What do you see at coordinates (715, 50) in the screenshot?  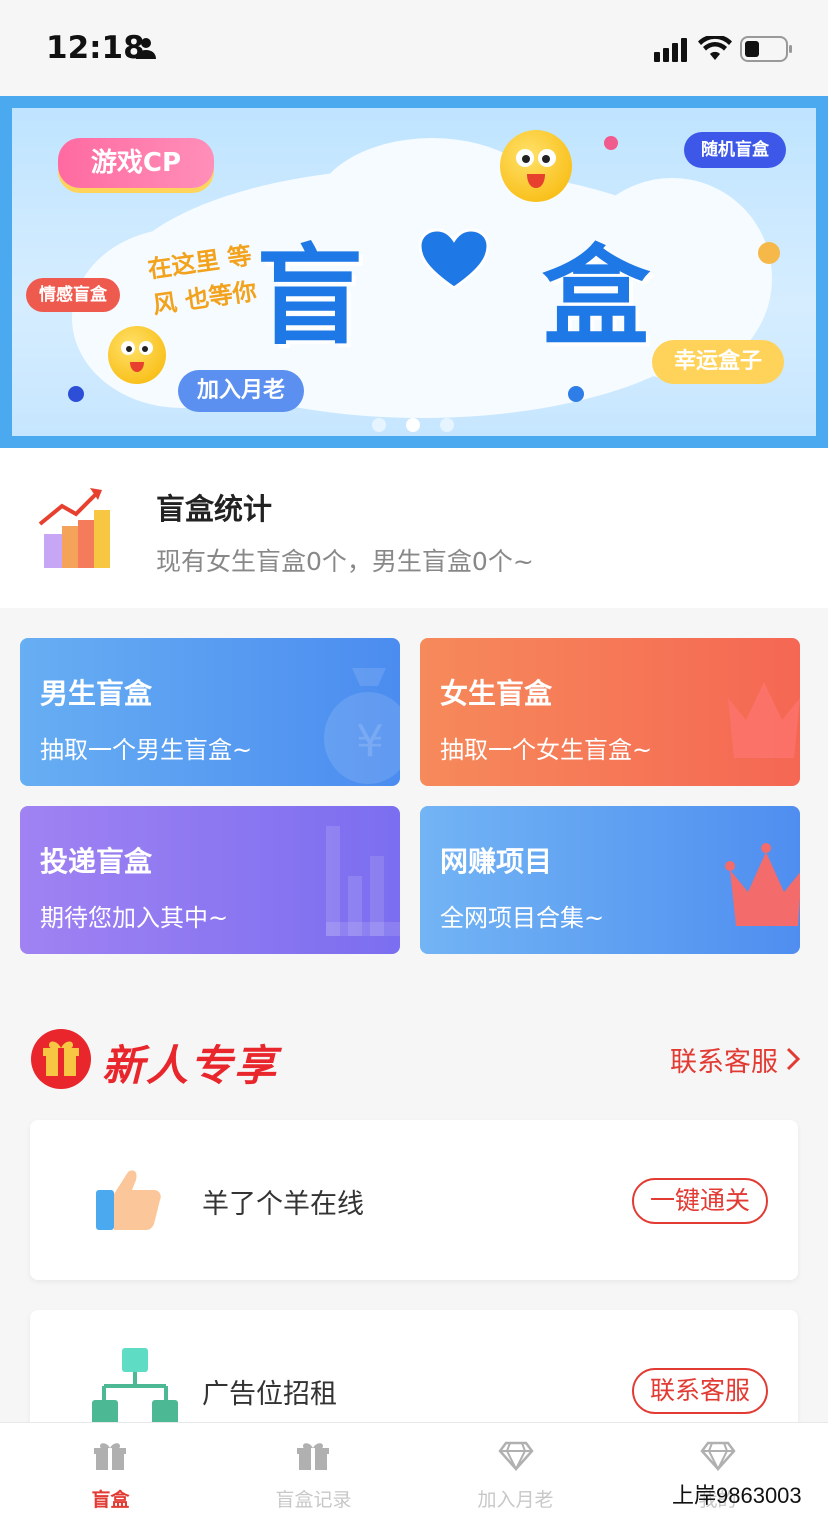 I see `wifi-icon` at bounding box center [715, 50].